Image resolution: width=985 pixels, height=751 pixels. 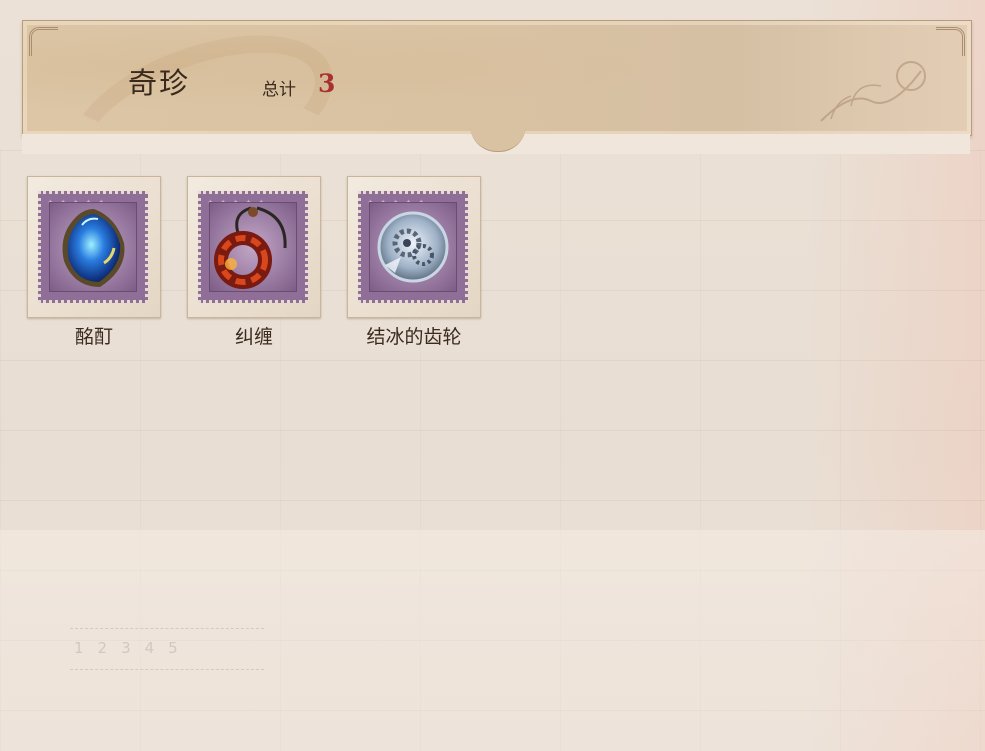 I want to click on frozen-gear-icon, so click(x=413, y=247).